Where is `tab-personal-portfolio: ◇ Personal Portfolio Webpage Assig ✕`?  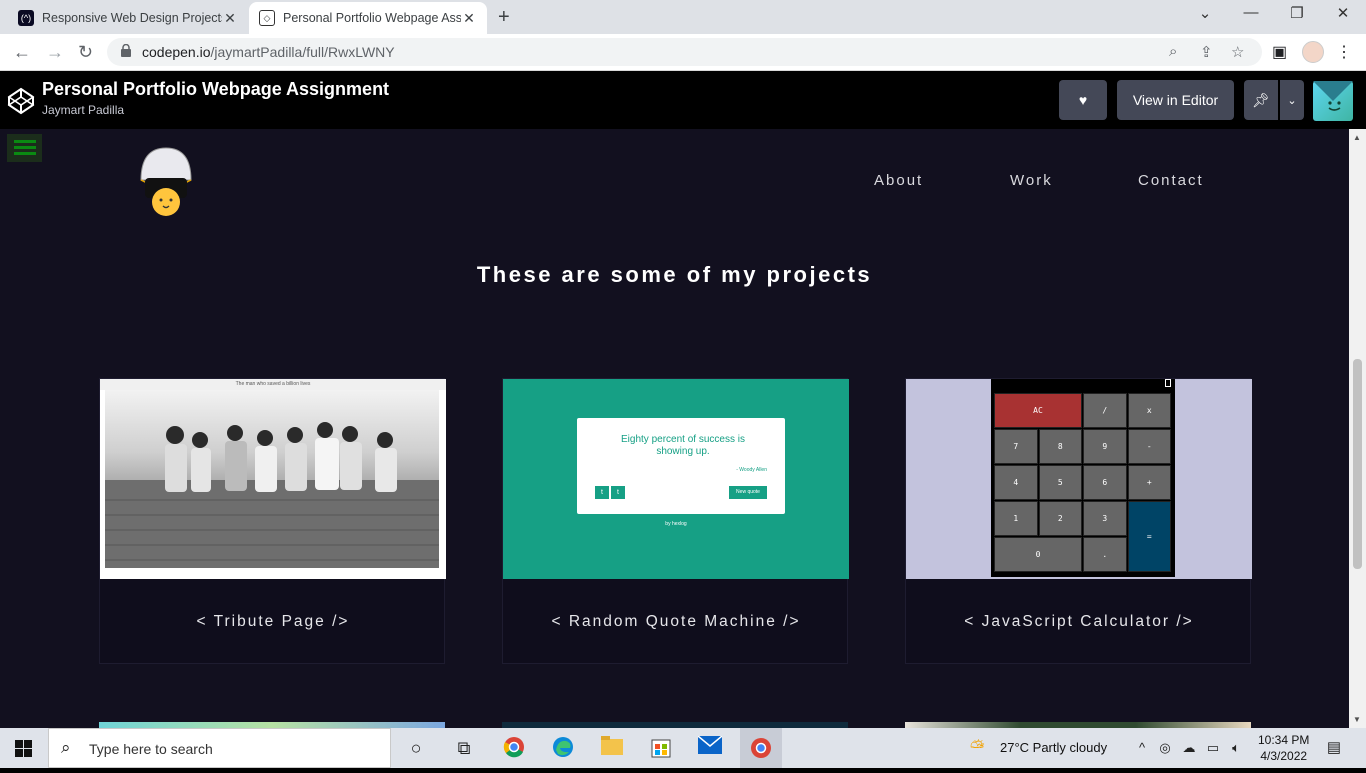
tab-personal-portfolio: ◇ Personal Portfolio Webpage Assig ✕ is located at coordinates (368, 18).